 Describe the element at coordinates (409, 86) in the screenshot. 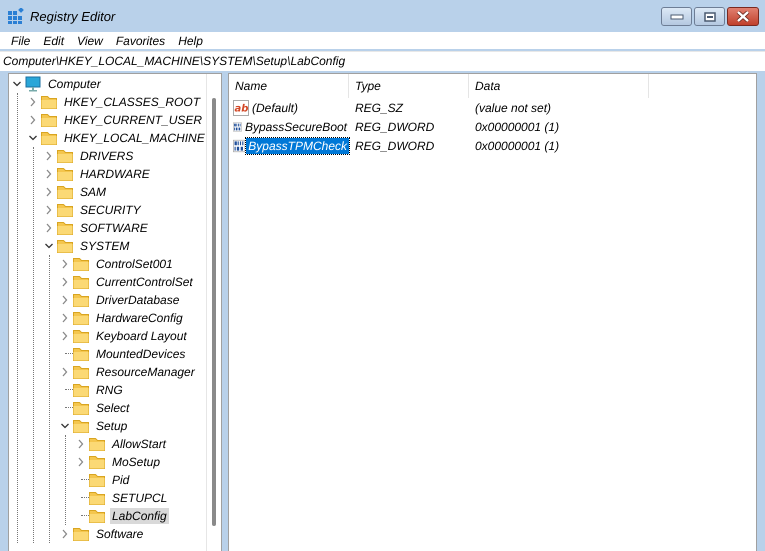

I see `column-header: Type` at that location.